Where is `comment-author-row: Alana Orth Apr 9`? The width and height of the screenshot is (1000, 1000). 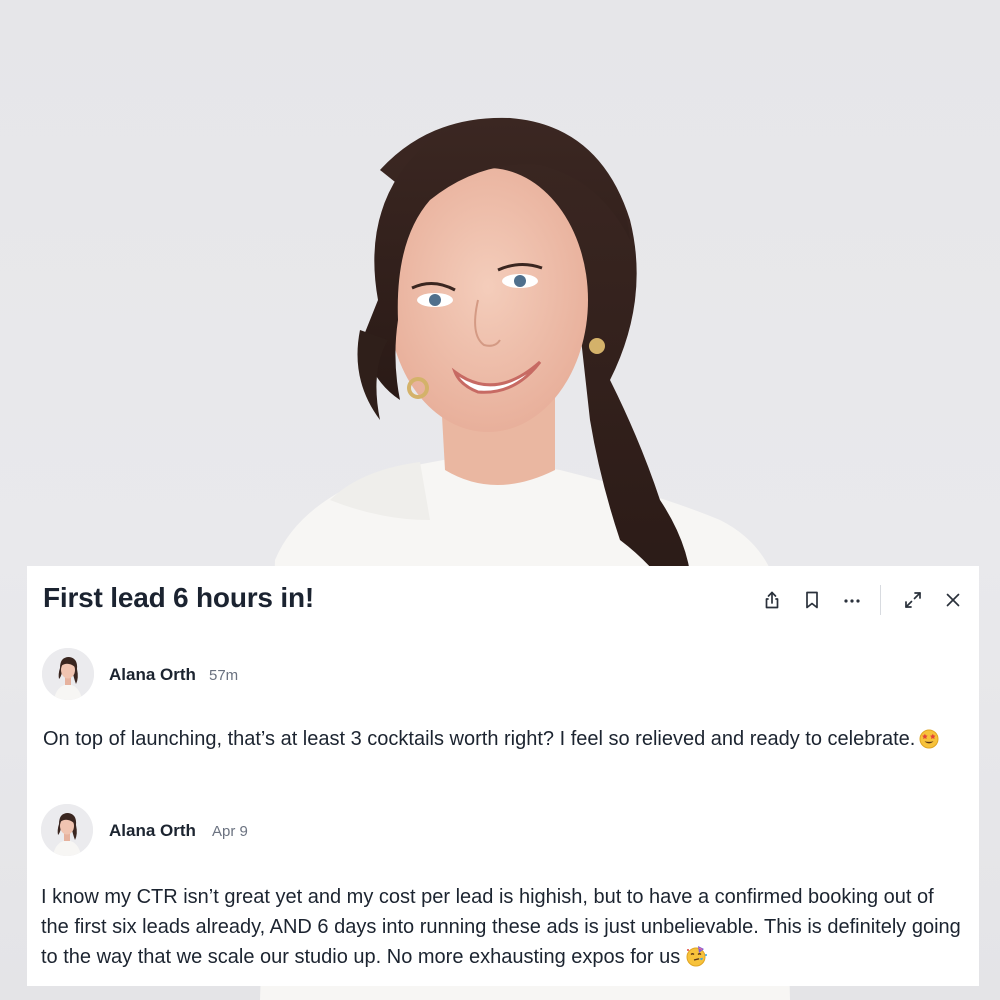
comment-author-row: Alana Orth Apr 9 is located at coordinates (503, 831).